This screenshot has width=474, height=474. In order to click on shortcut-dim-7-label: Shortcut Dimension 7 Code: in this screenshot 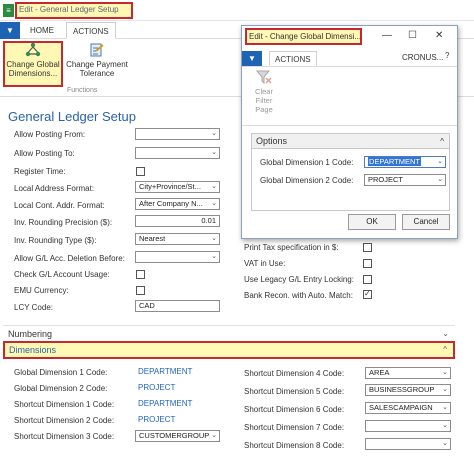, I will do `click(294, 427)`.